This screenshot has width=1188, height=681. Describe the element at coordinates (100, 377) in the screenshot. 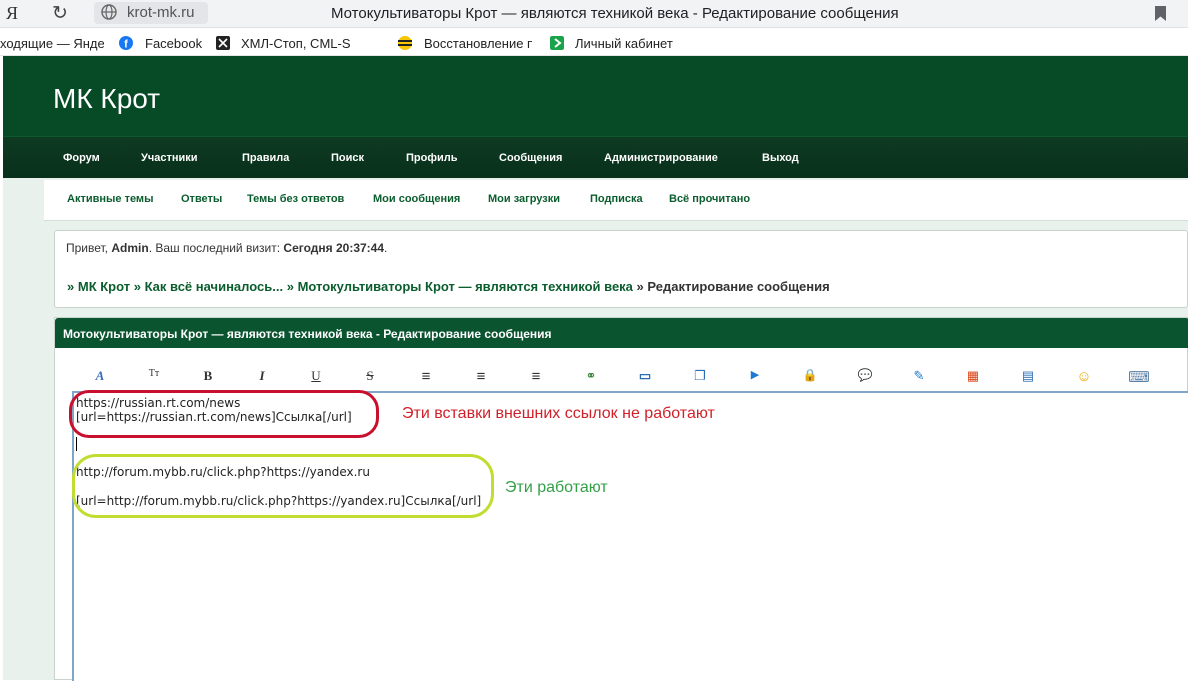

I see `font-color-icon: A` at that location.